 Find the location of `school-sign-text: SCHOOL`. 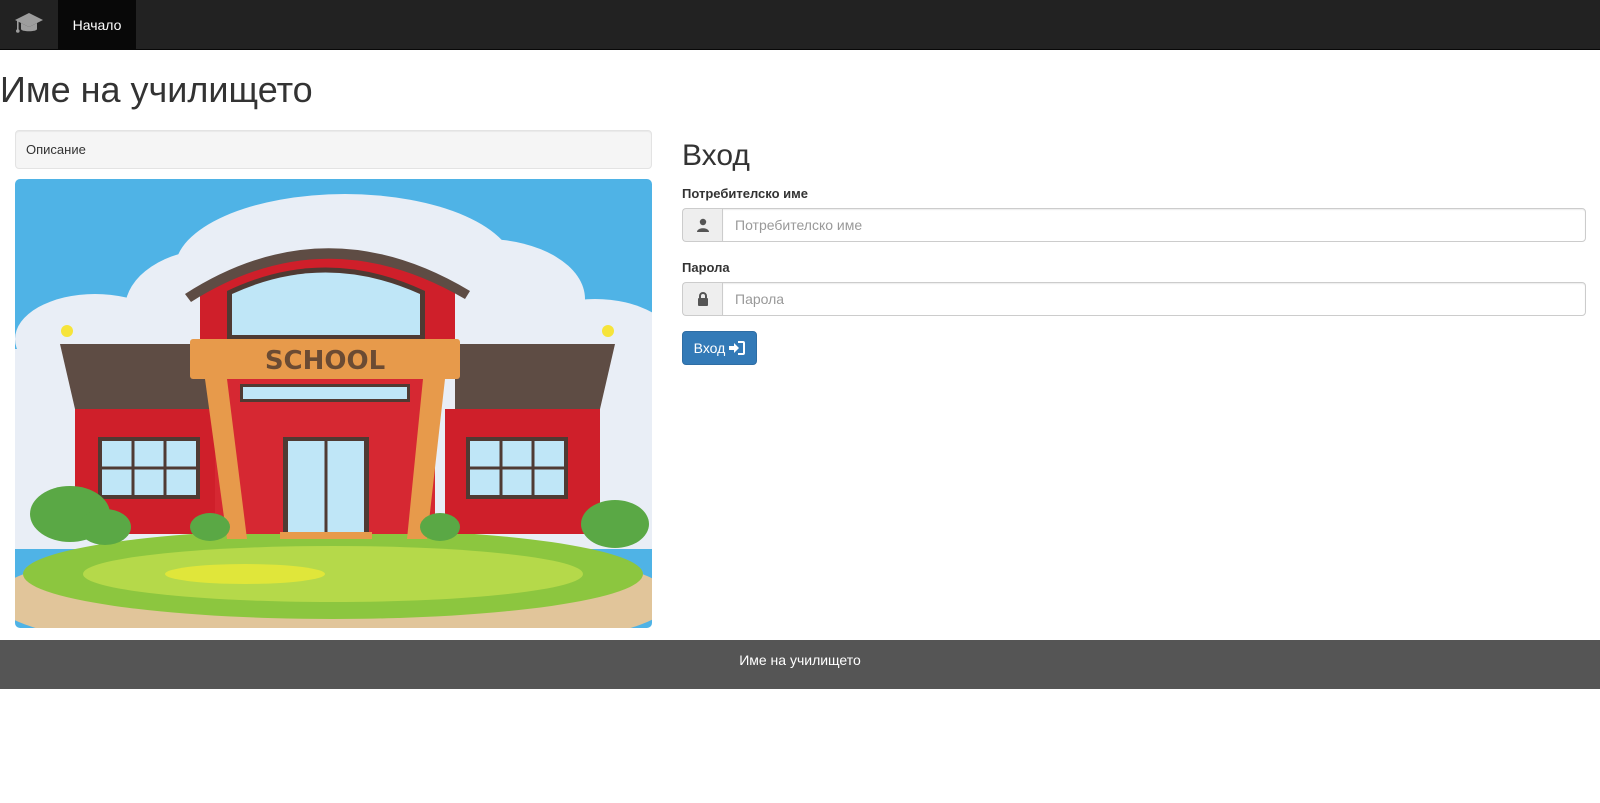

school-sign-text: SCHOOL is located at coordinates (325, 361).